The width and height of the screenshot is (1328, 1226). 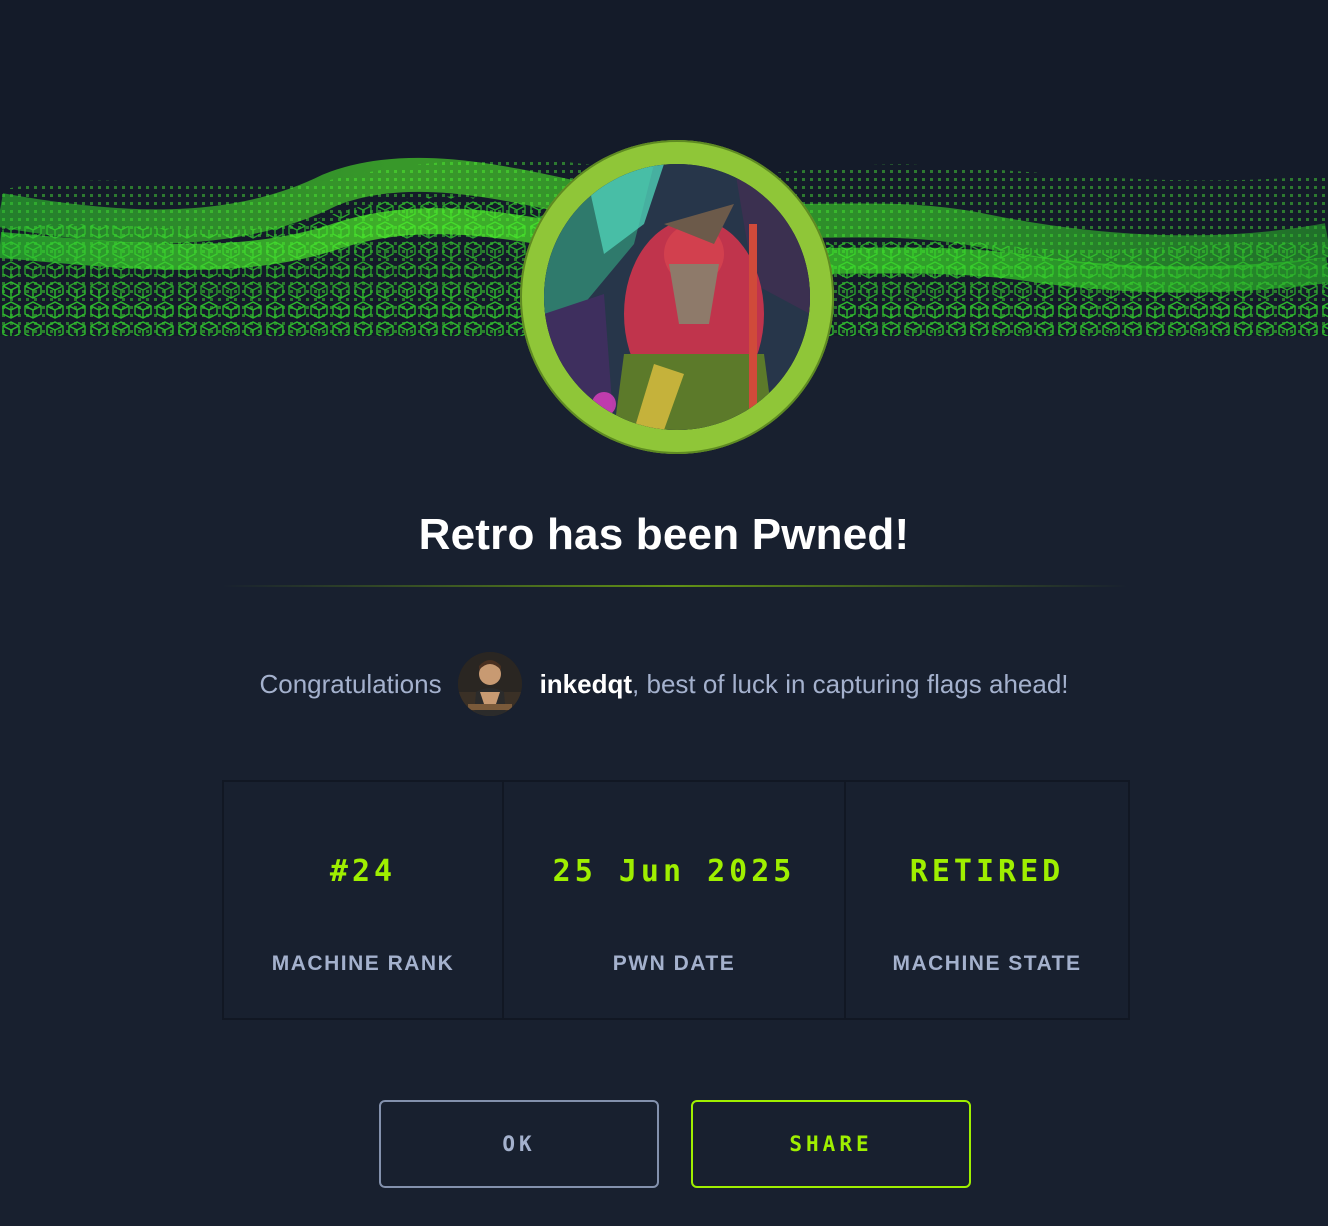 I want to click on machine-rank-label: MACHINE RANK, so click(x=363, y=963).